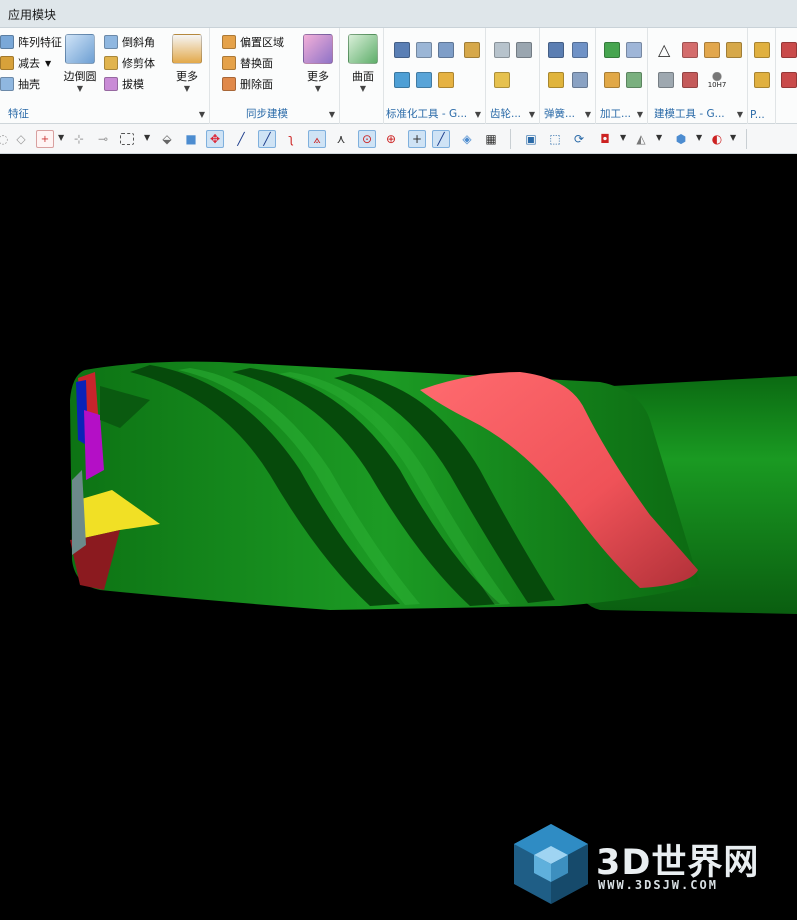  Describe the element at coordinates (215, 139) in the screenshot. I see `snap-endpoint-icon: ✥` at that location.